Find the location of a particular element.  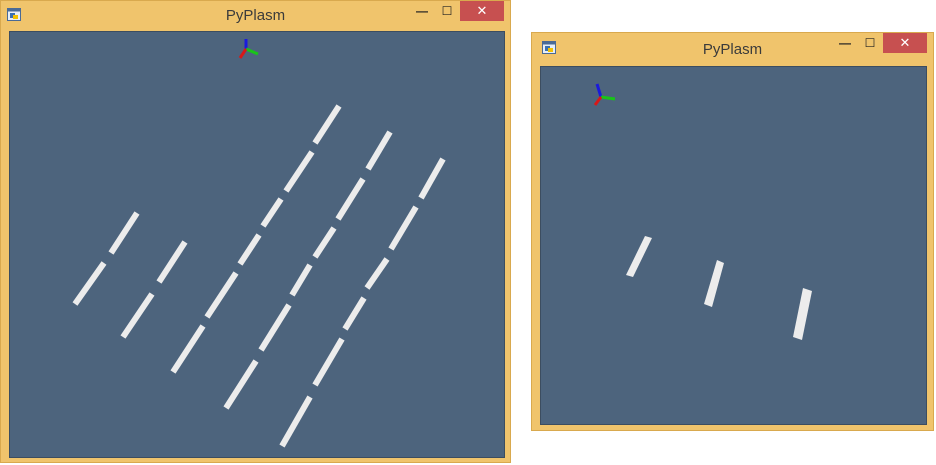

window-title: PyPlasm is located at coordinates (255, 15).